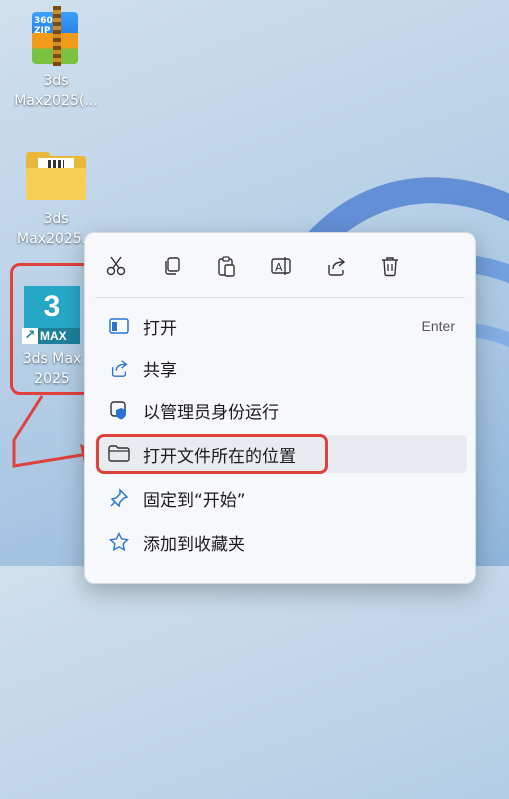  I want to click on menu-item-open: 打开 Enter, so click(281, 326).